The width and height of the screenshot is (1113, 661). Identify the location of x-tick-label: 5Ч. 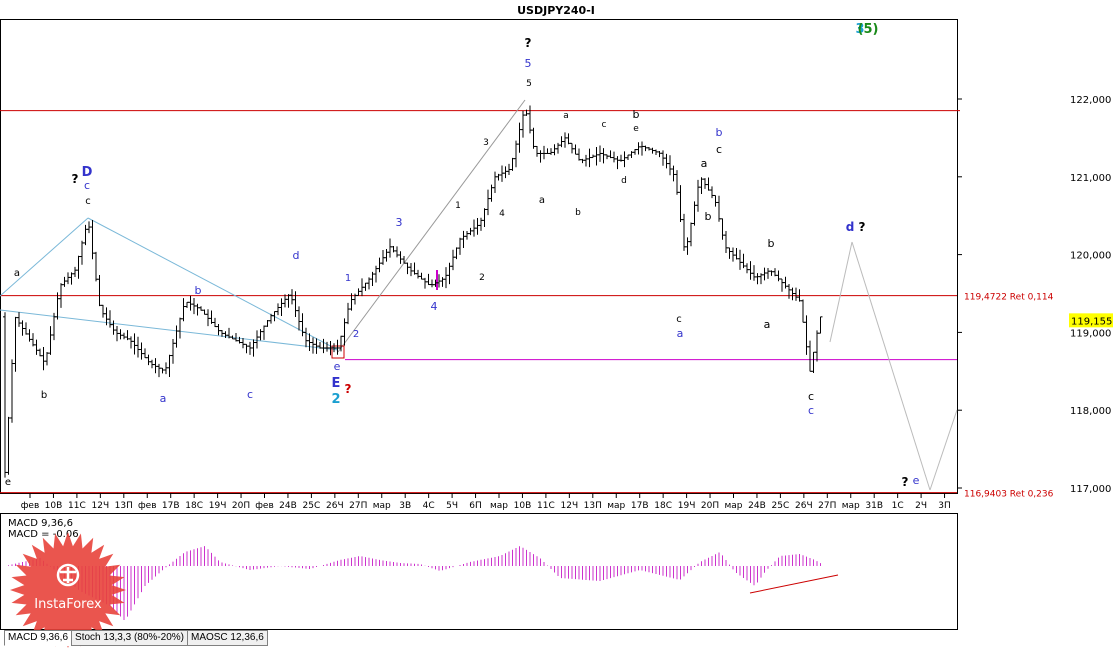
(452, 506).